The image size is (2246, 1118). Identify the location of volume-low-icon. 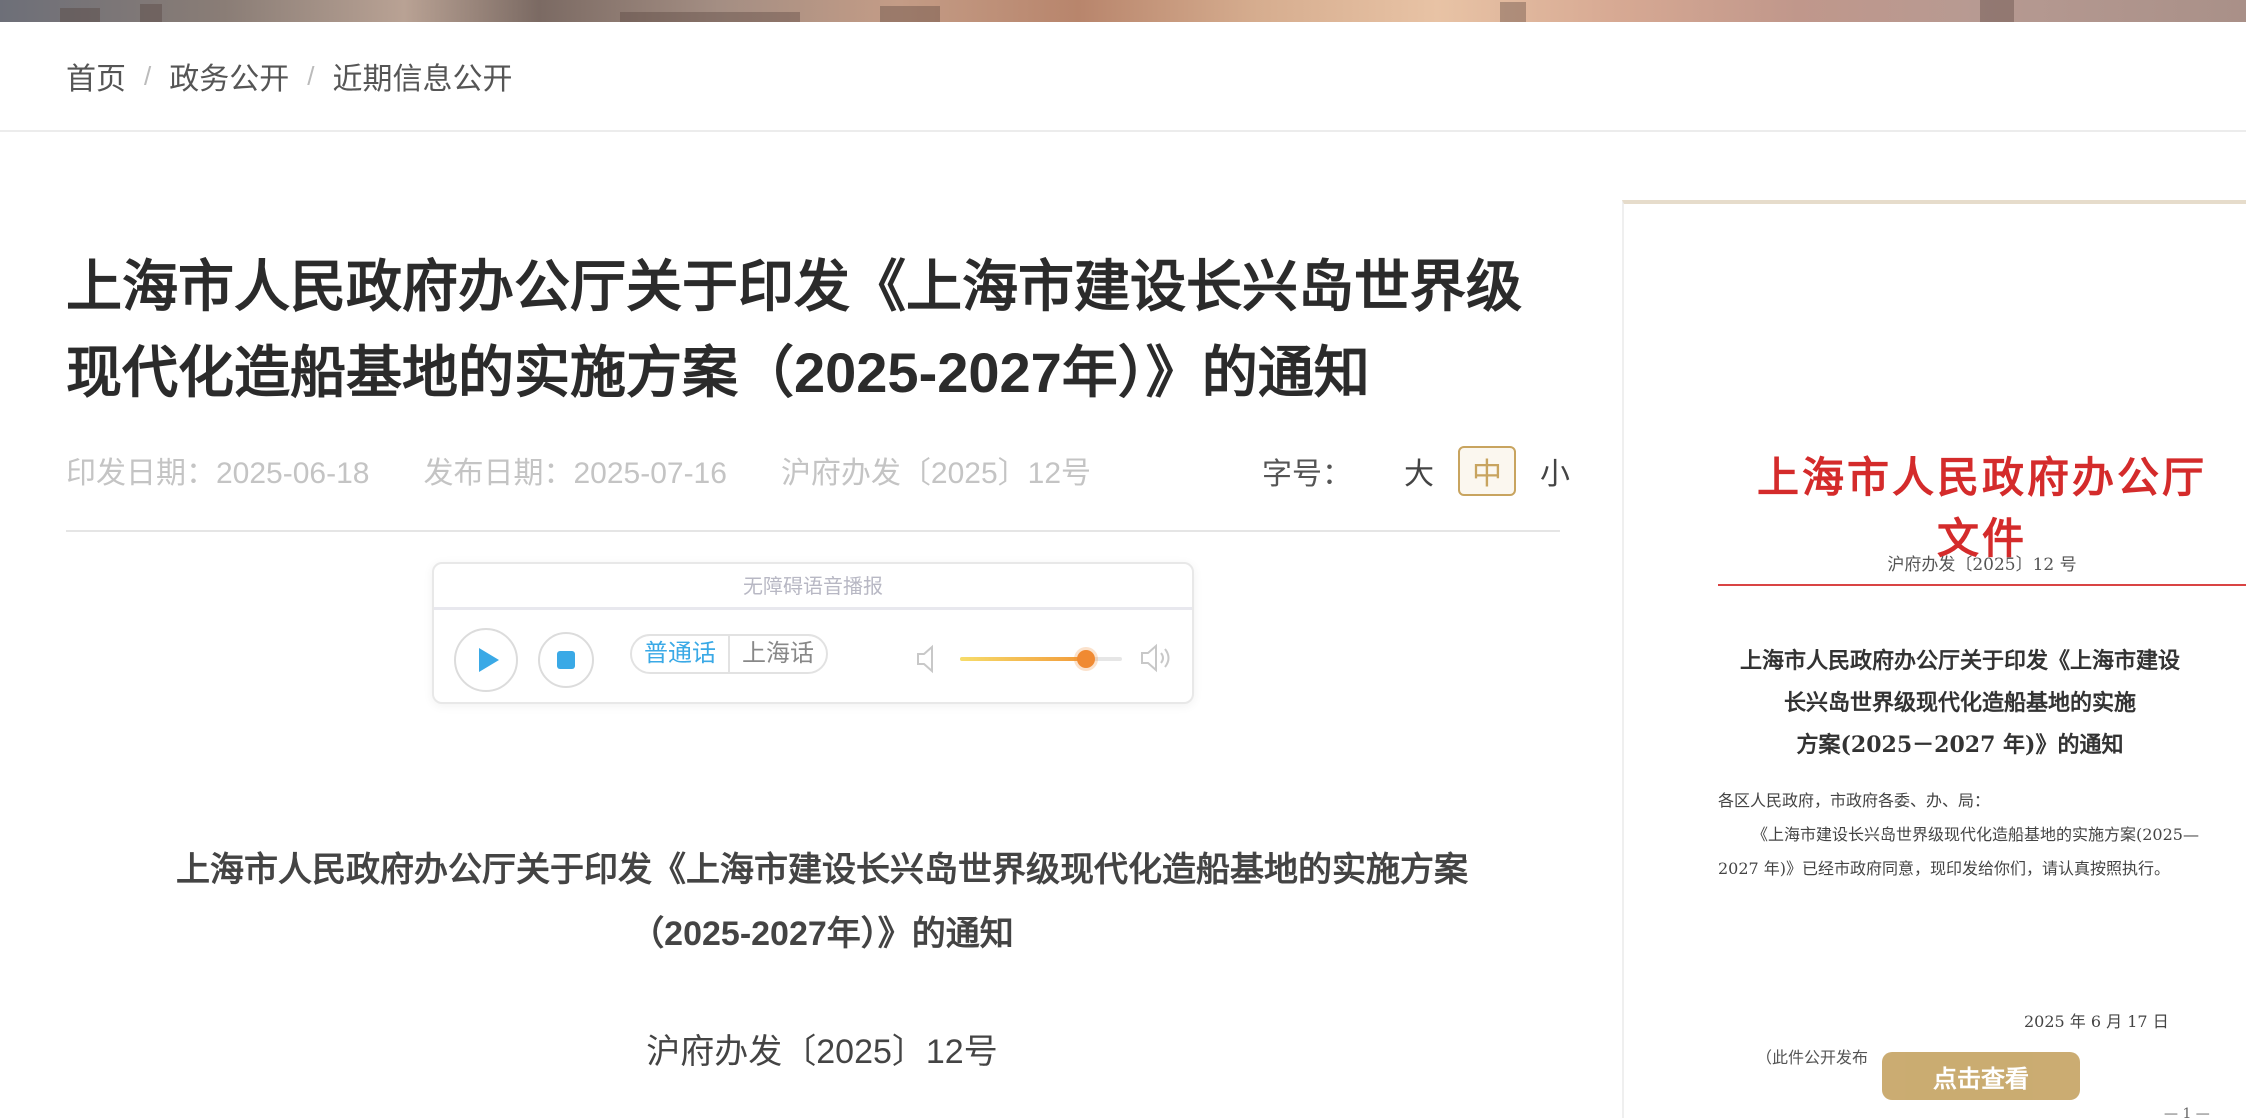
(927, 661).